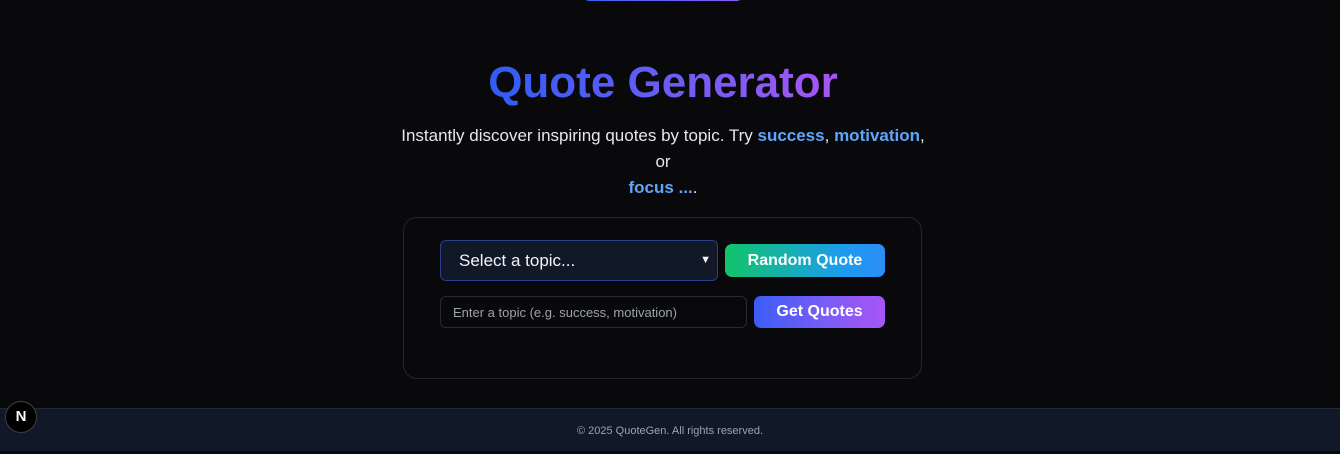  Describe the element at coordinates (579, 260) in the screenshot. I see `topic-select: Select a topic... ▼` at that location.